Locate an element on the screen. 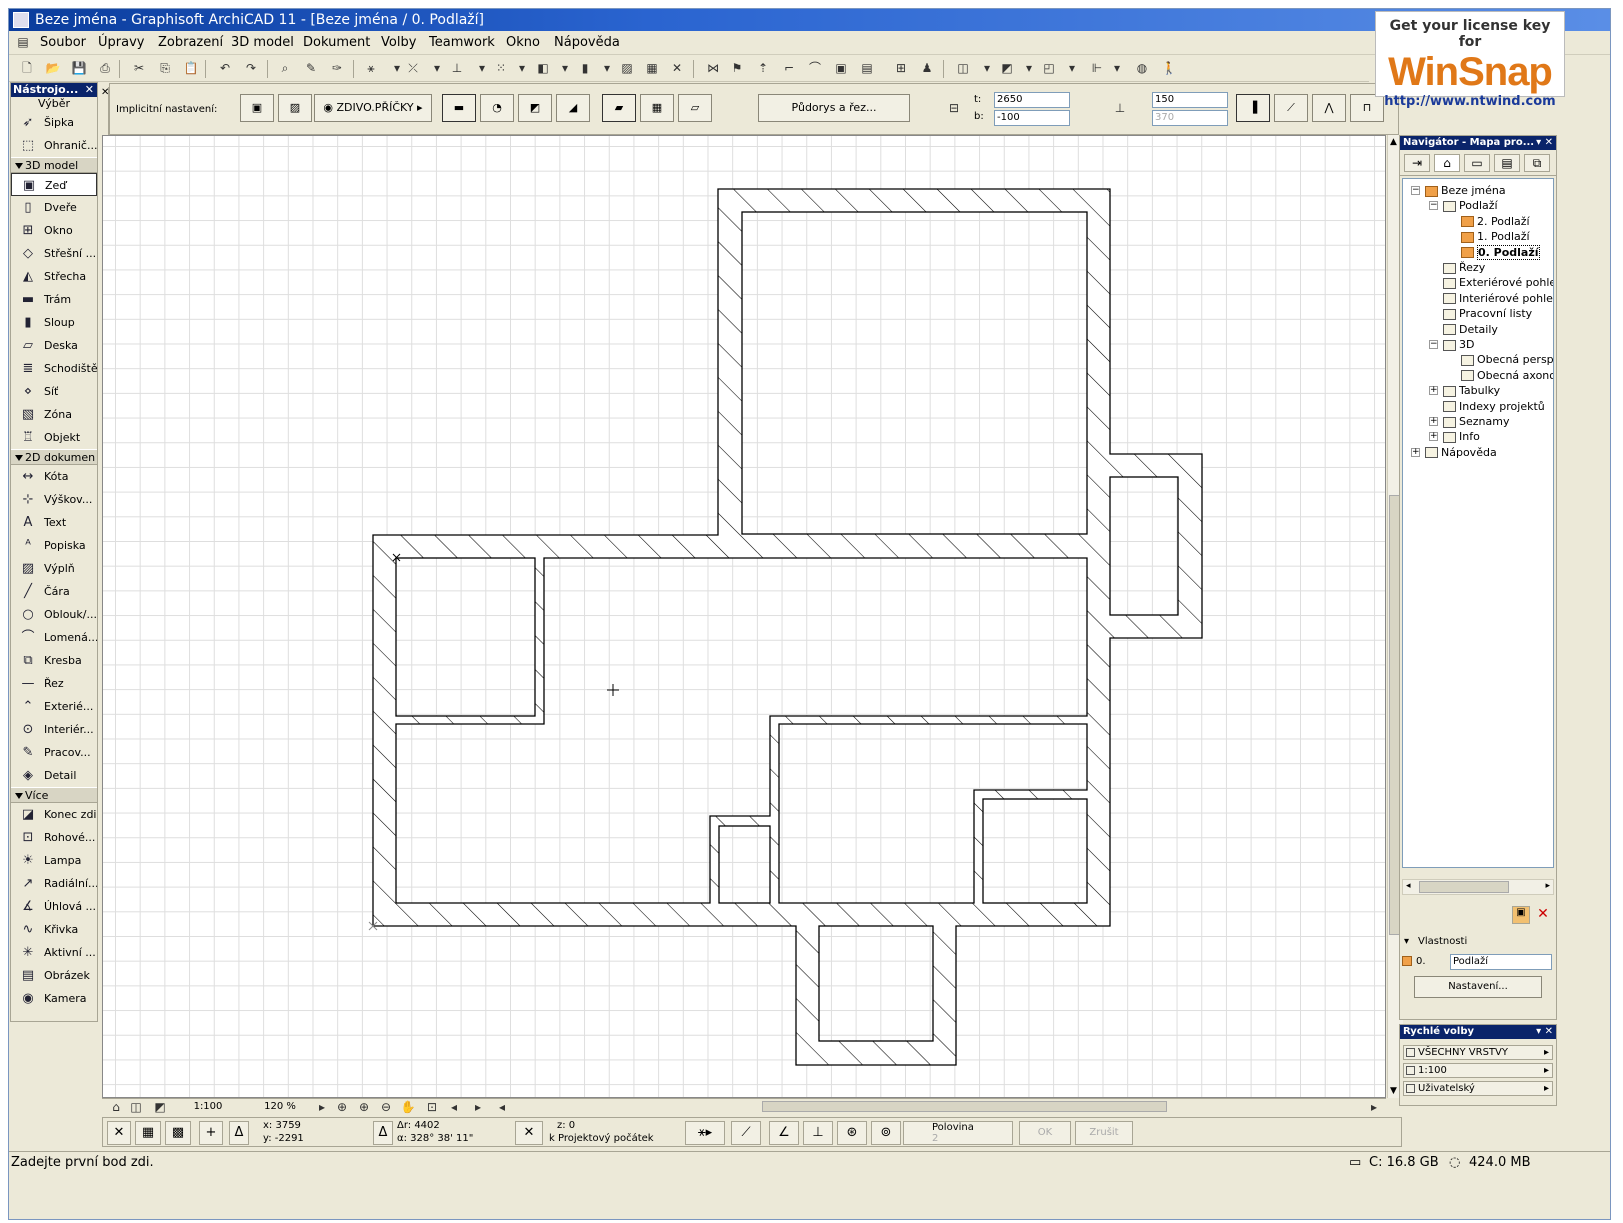 The height and width of the screenshot is (1223, 1623). tree-item: Obecná axonom is located at coordinates (1507, 375).